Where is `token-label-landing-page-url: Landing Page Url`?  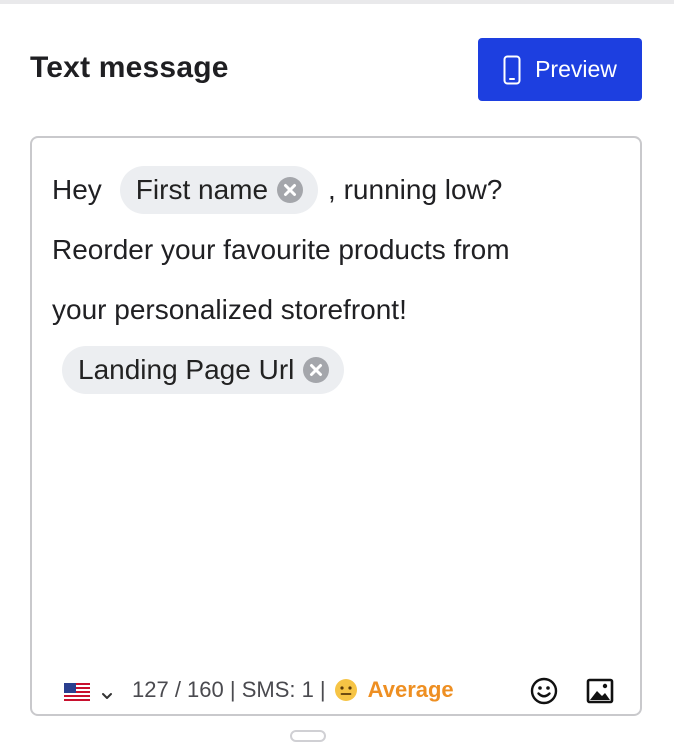 token-label-landing-page-url: Landing Page Url is located at coordinates (186, 369).